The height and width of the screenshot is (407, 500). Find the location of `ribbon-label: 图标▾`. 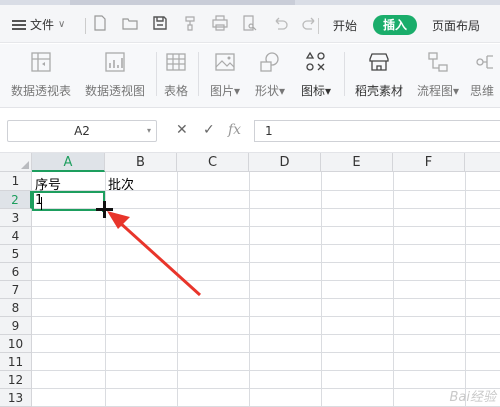

ribbon-label: 图标▾ is located at coordinates (316, 91).